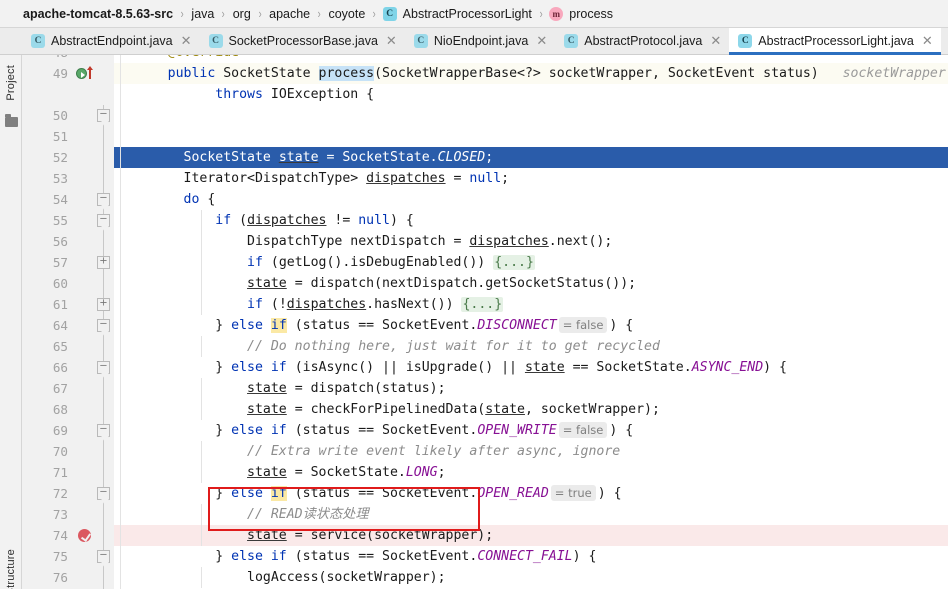 The image size is (948, 589). I want to click on breadcrumb-item-class: C AbstractProcessorLight, so click(457, 13).